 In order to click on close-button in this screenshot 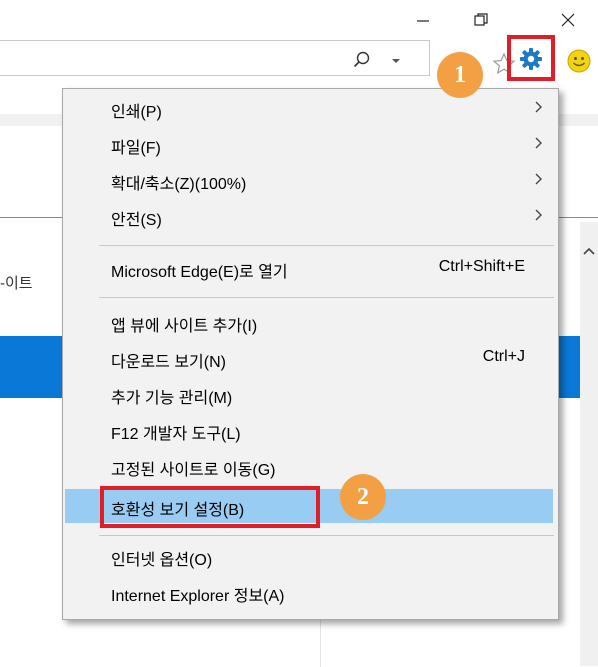, I will do `click(568, 20)`.